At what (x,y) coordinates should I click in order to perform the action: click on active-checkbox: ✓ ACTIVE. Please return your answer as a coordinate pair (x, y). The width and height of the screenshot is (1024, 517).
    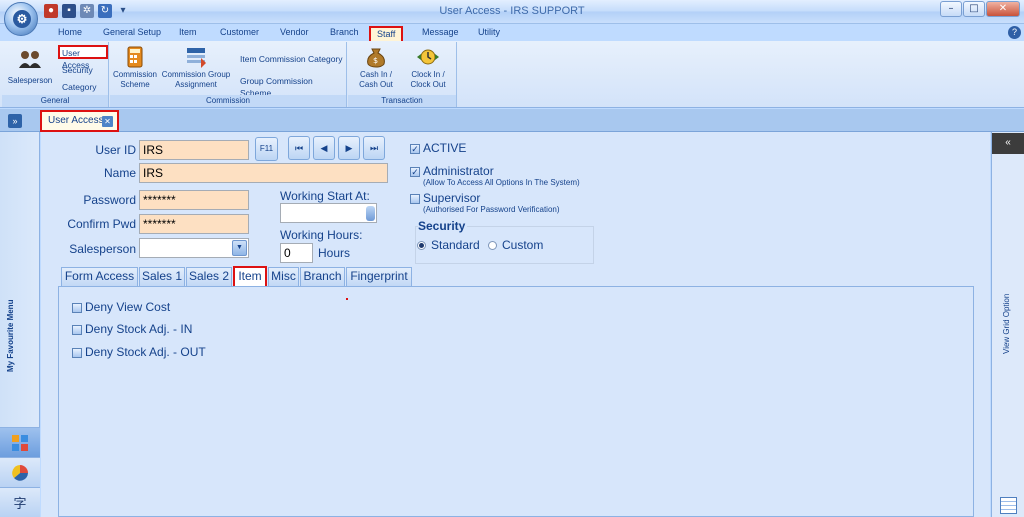
    Looking at the image, I should click on (438, 148).